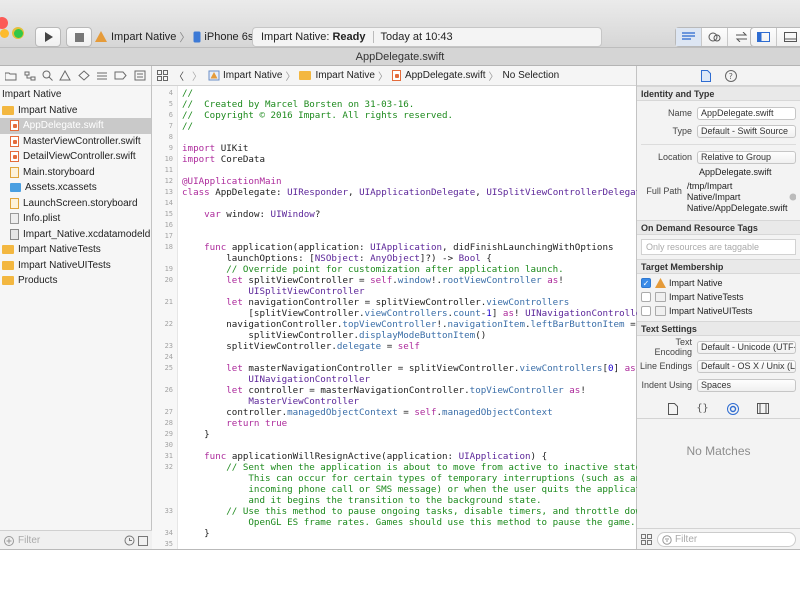 This screenshot has width=800, height=600. Describe the element at coordinates (646, 539) in the screenshot. I see `grid-view-icon` at that location.